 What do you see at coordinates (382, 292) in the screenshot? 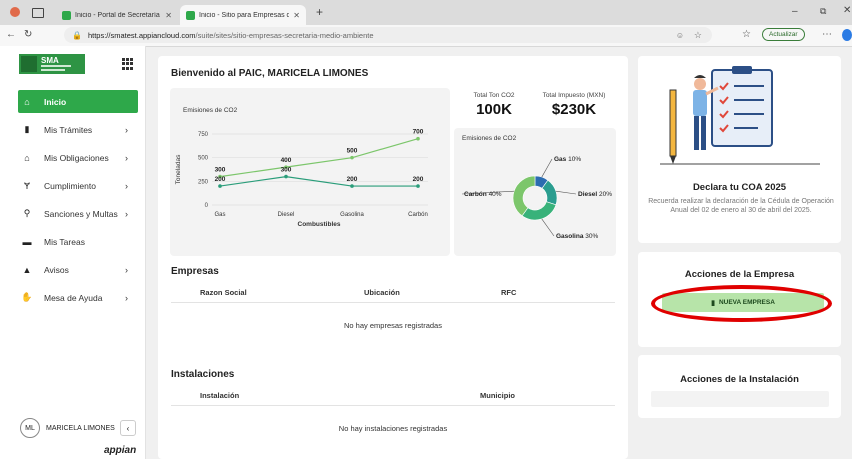
I see `column-header: Ubicación` at bounding box center [382, 292].